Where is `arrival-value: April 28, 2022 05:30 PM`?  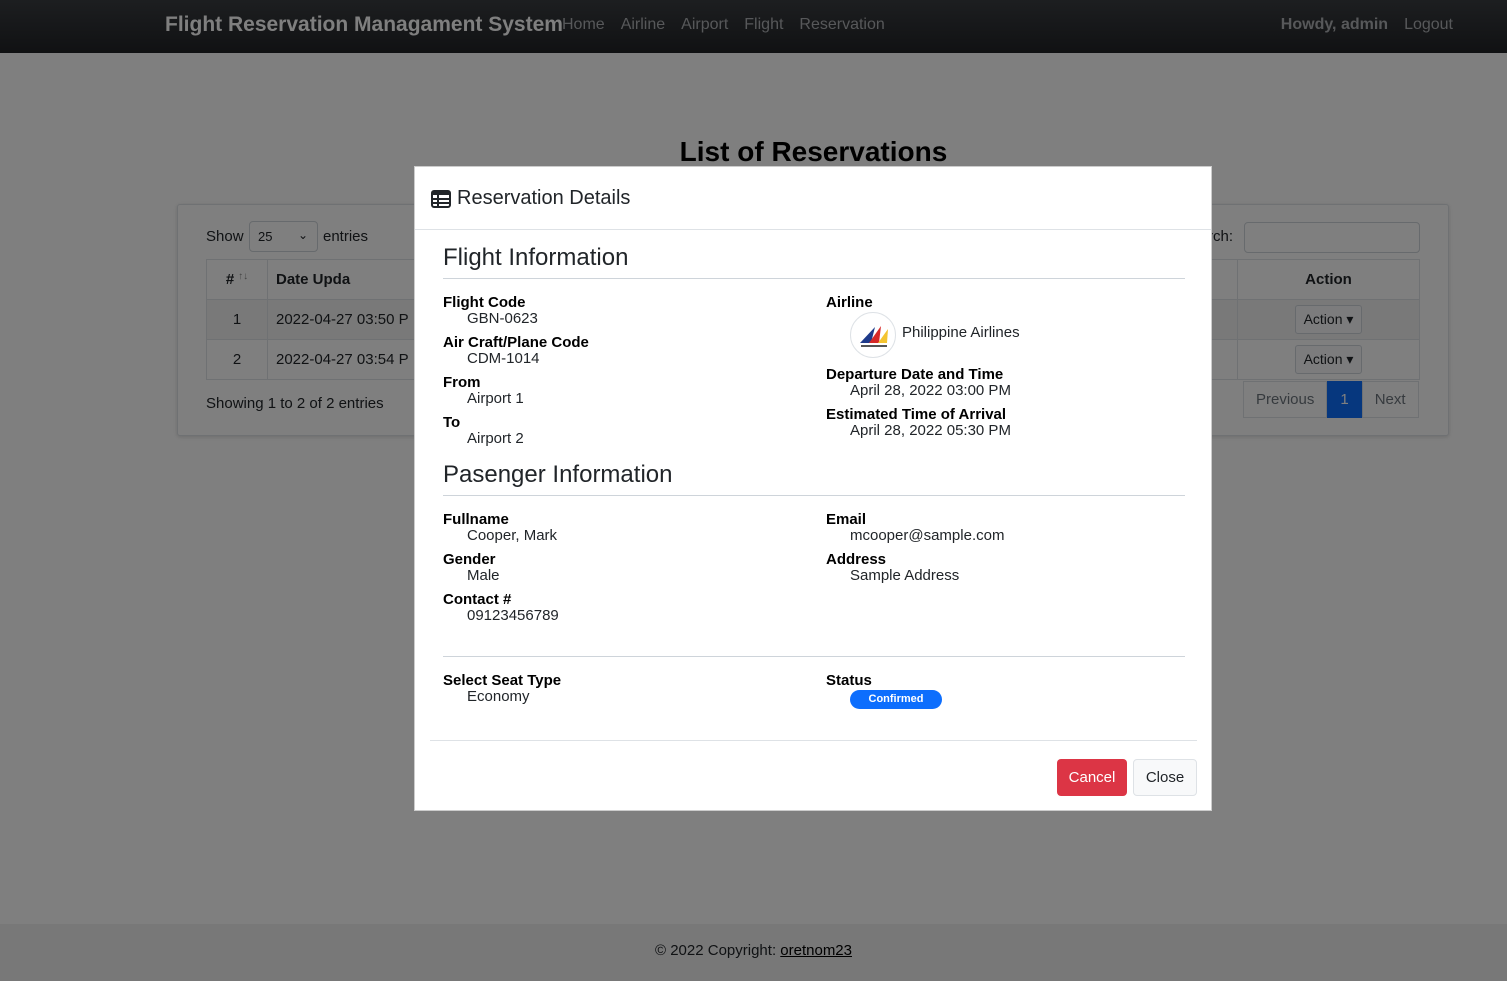
arrival-value: April 28, 2022 05:30 PM is located at coordinates (930, 430).